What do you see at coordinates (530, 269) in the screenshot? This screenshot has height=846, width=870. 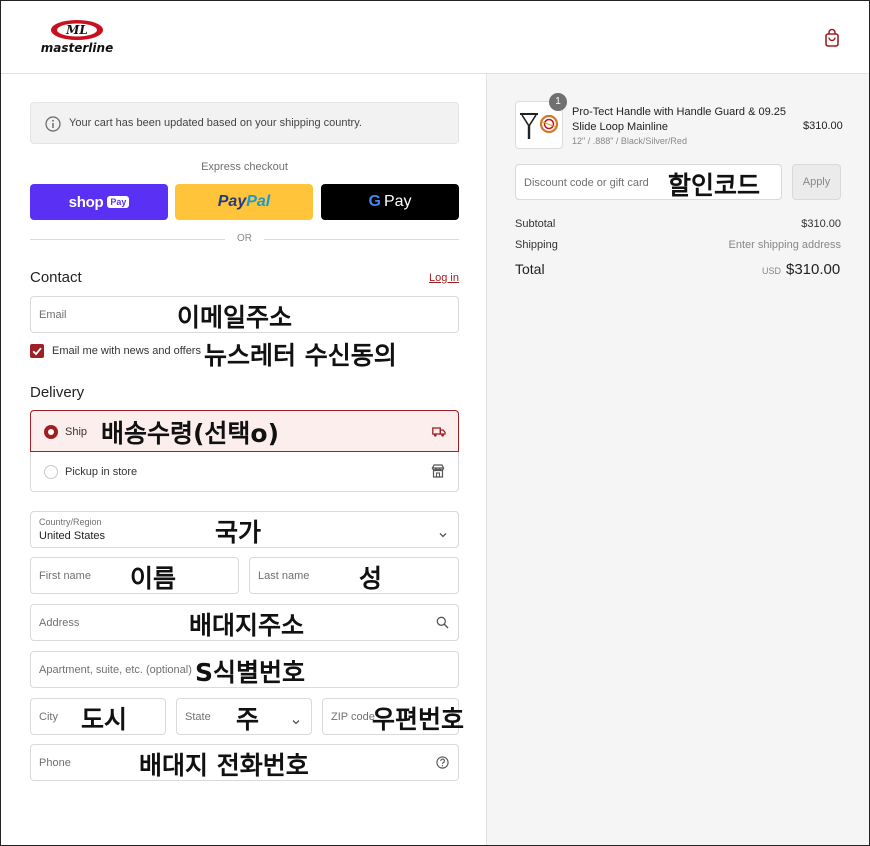 I see `total-label: Total` at bounding box center [530, 269].